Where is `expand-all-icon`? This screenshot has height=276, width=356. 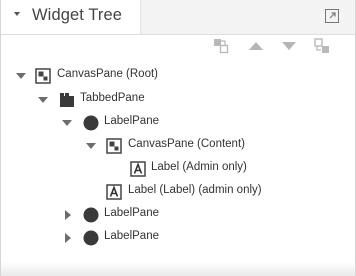
expand-all-icon is located at coordinates (221, 46).